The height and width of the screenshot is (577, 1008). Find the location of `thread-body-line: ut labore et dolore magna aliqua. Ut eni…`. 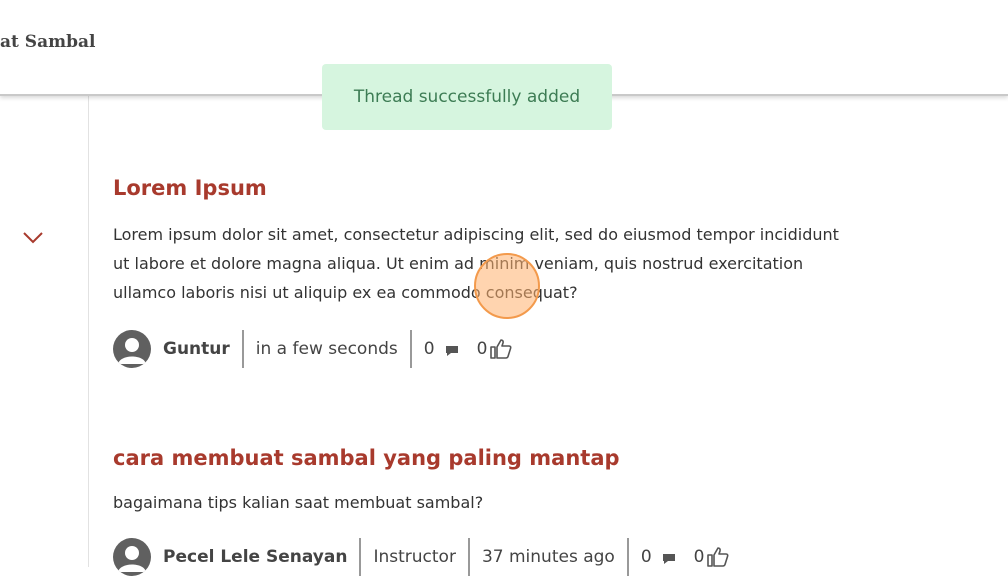

thread-body-line: ut labore et dolore magna aliqua. Ut eni… is located at coordinates (458, 263).